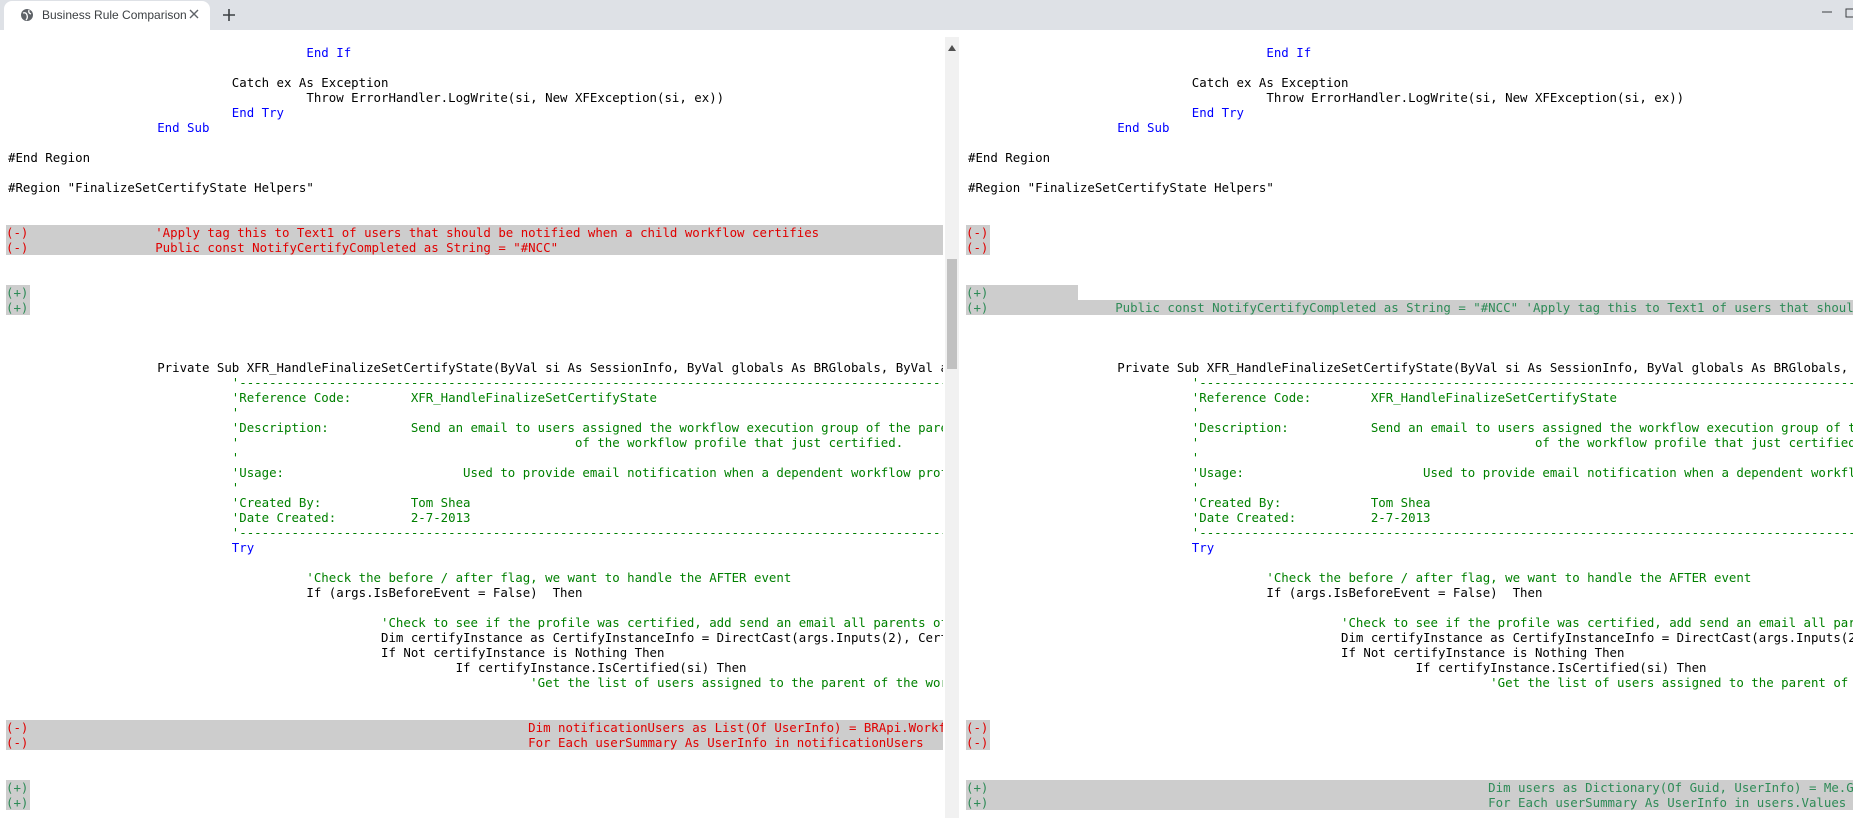  What do you see at coordinates (952, 48) in the screenshot?
I see `scroll-up-icon` at bounding box center [952, 48].